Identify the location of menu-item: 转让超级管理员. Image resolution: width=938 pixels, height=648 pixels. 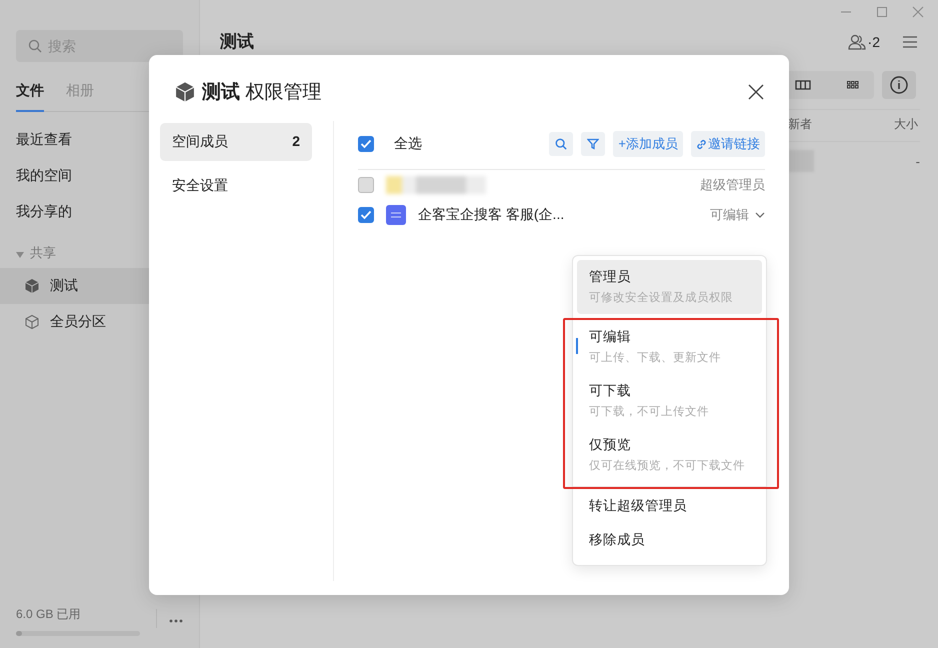
(669, 506).